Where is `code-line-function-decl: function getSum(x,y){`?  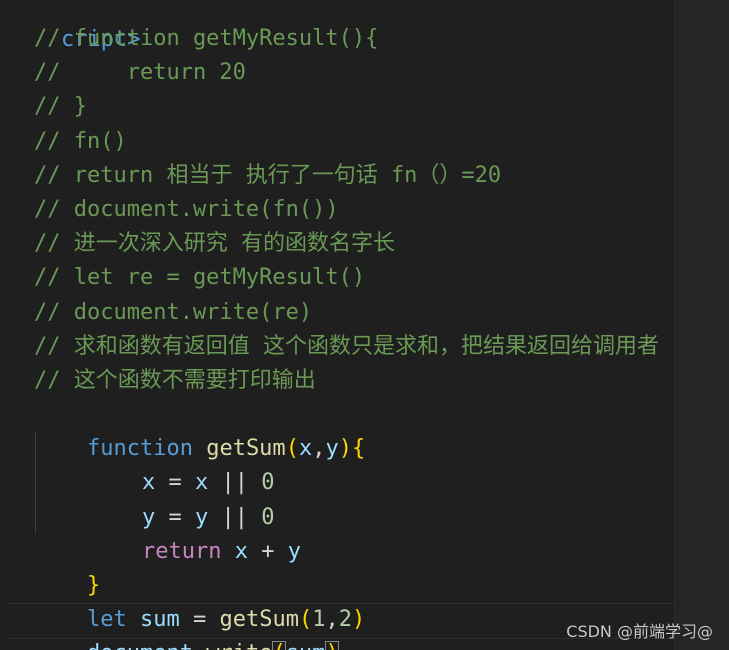
code-line-function-decl: function getSum(x,y){ is located at coordinates (199, 429).